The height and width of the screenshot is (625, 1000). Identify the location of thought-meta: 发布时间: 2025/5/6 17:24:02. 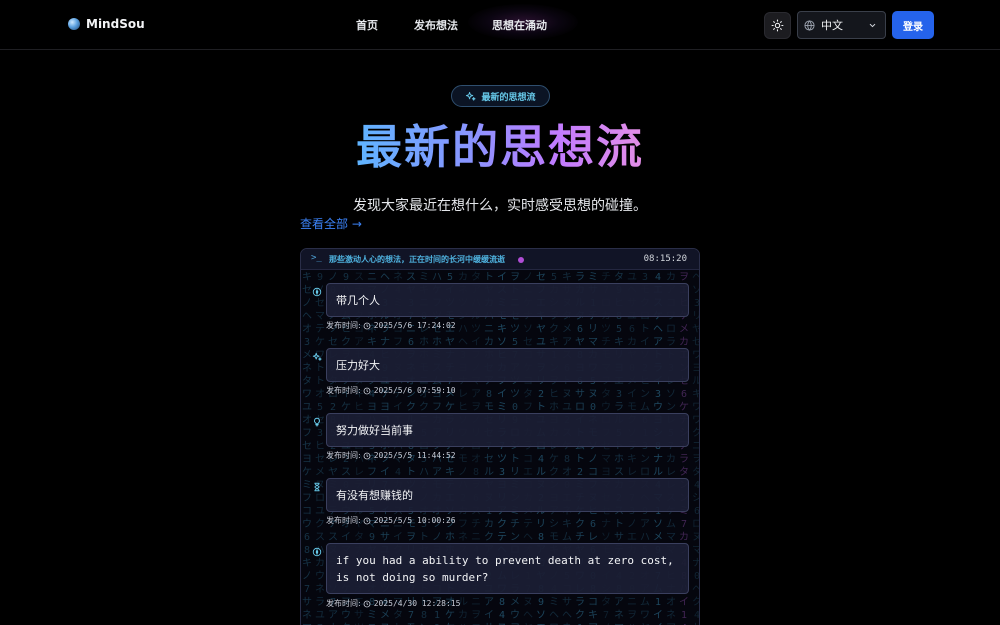
(391, 325).